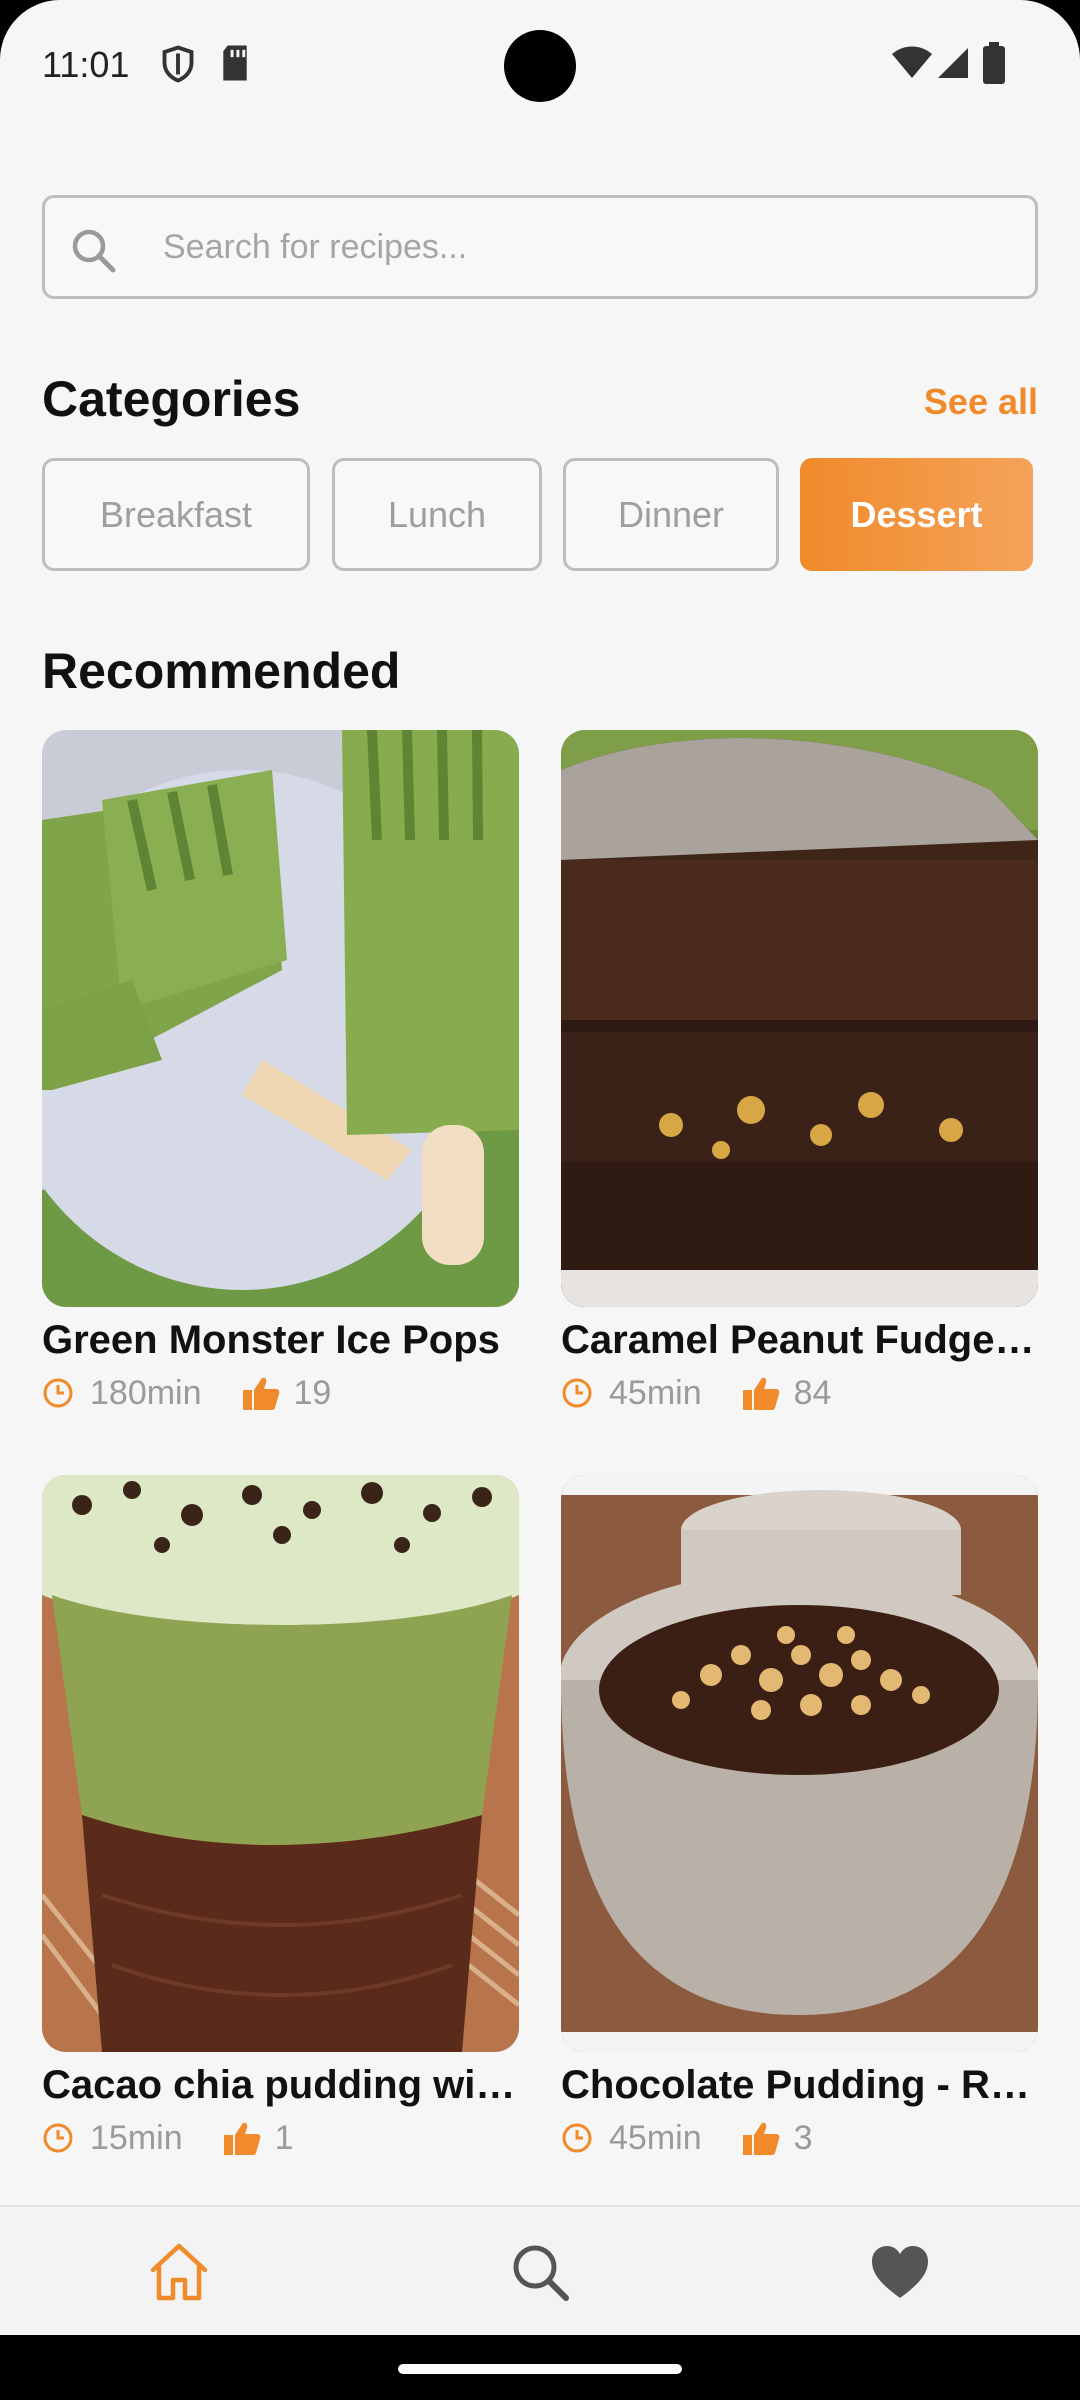  I want to click on recipe-card: Chocolate Pudding - Raw Vegan 45min 3, so click(799, 1816).